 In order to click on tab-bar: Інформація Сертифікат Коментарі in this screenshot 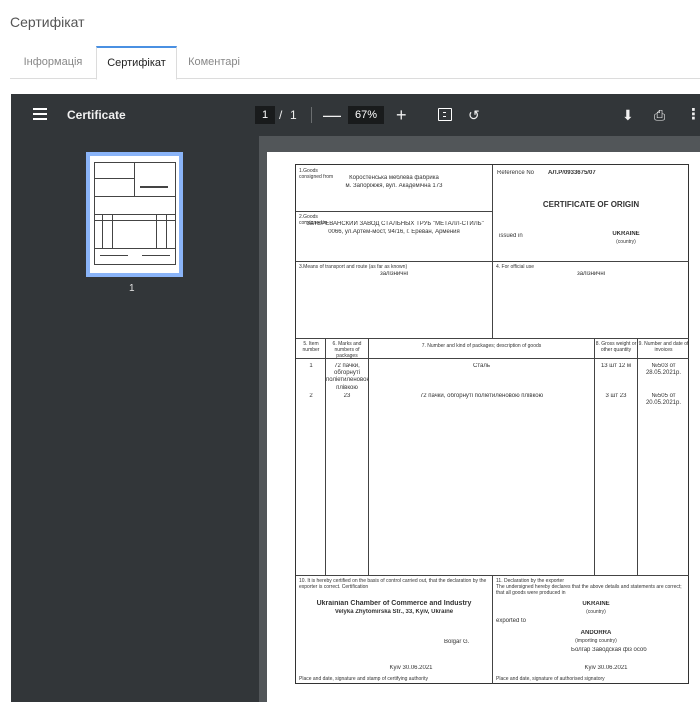, I will do `click(355, 63)`.